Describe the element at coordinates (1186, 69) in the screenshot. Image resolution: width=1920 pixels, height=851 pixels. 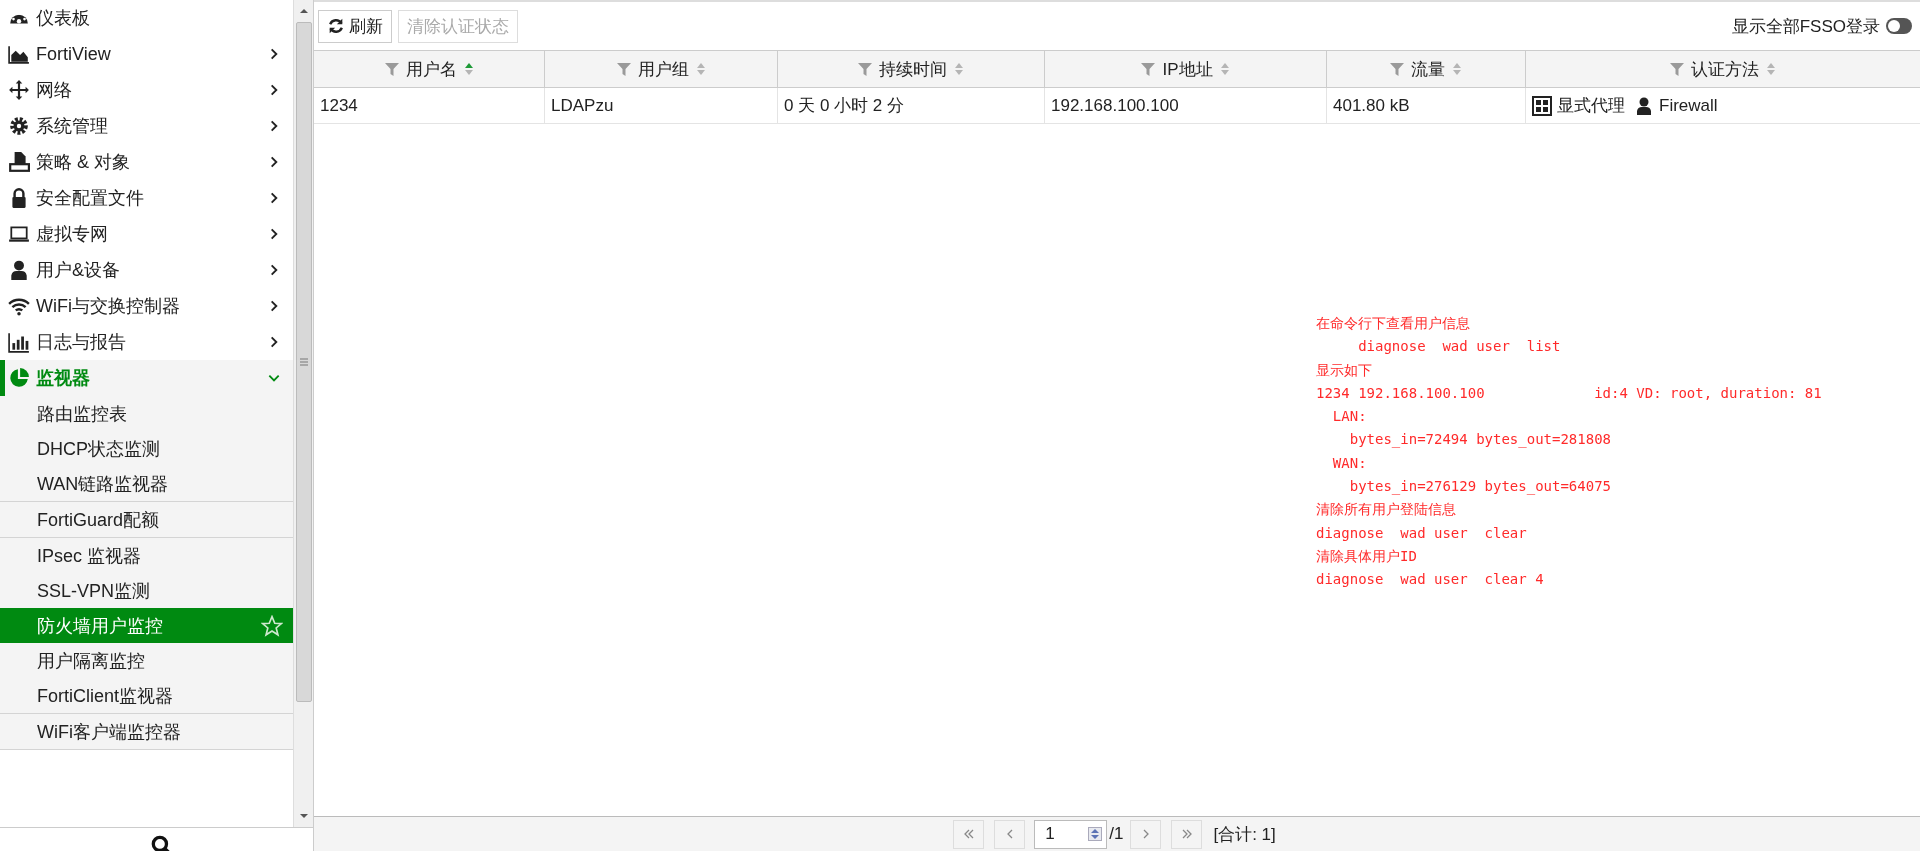
I see `column-header: IP地址` at that location.